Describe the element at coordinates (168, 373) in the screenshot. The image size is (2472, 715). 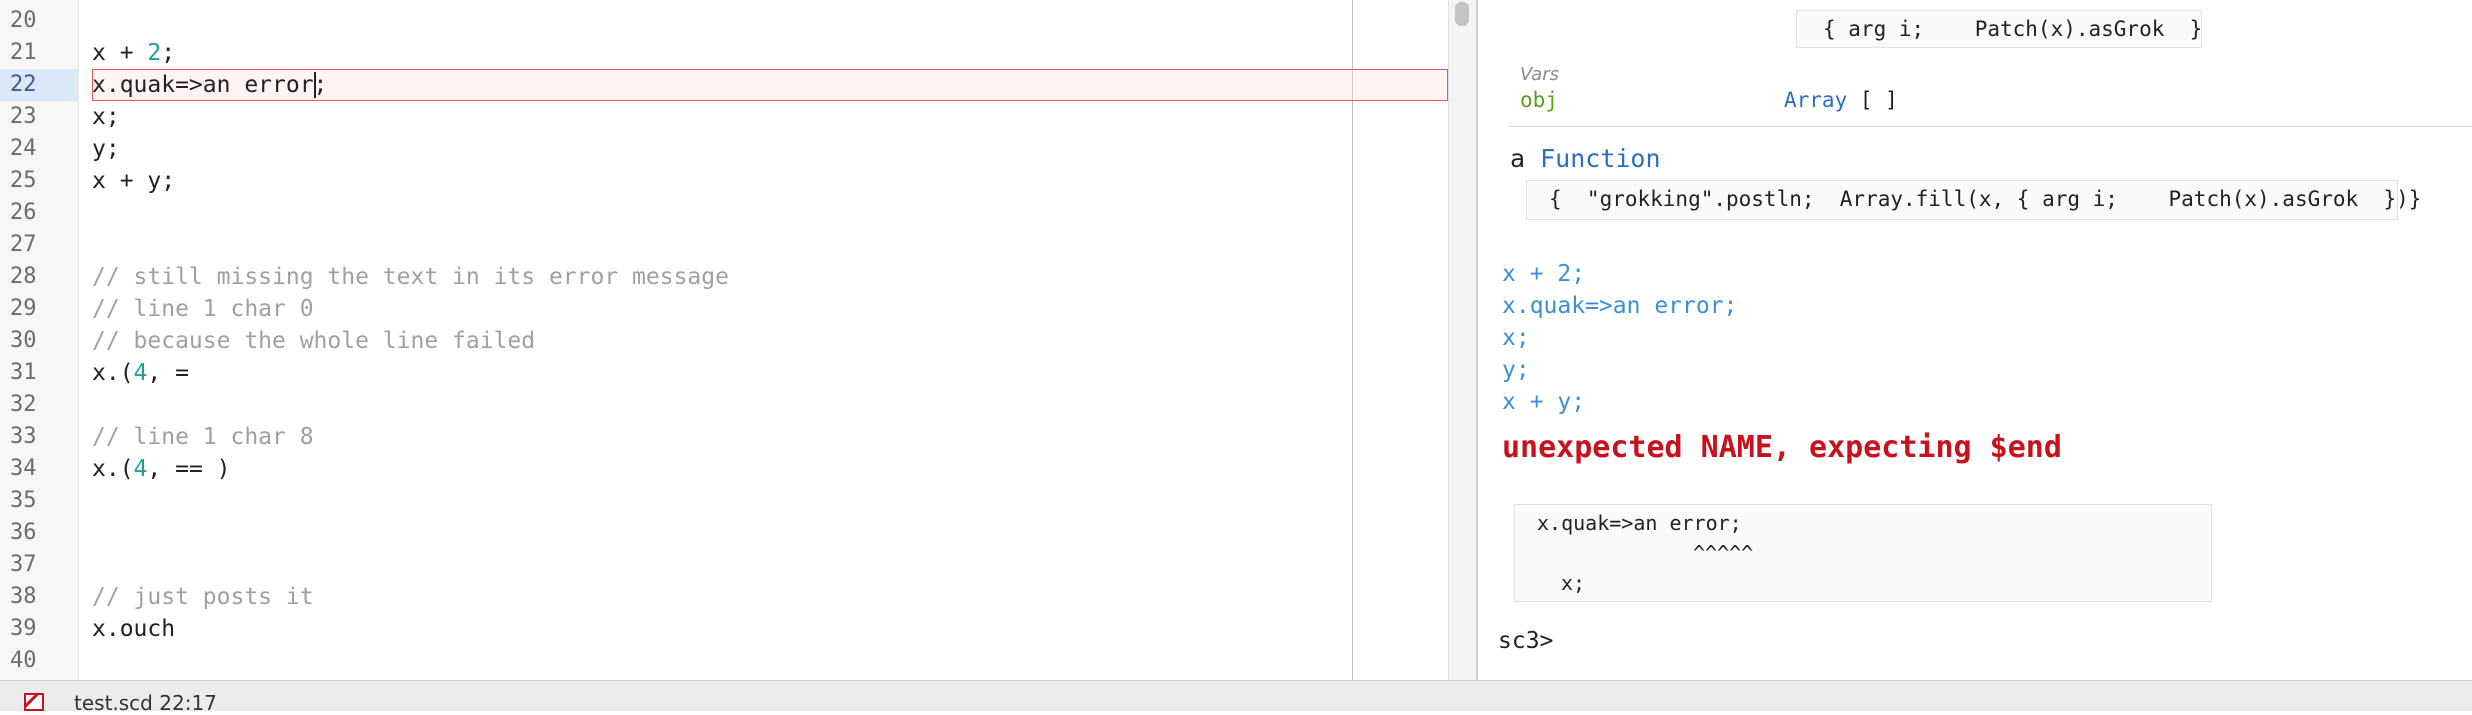
I see `code-token: , =` at that location.